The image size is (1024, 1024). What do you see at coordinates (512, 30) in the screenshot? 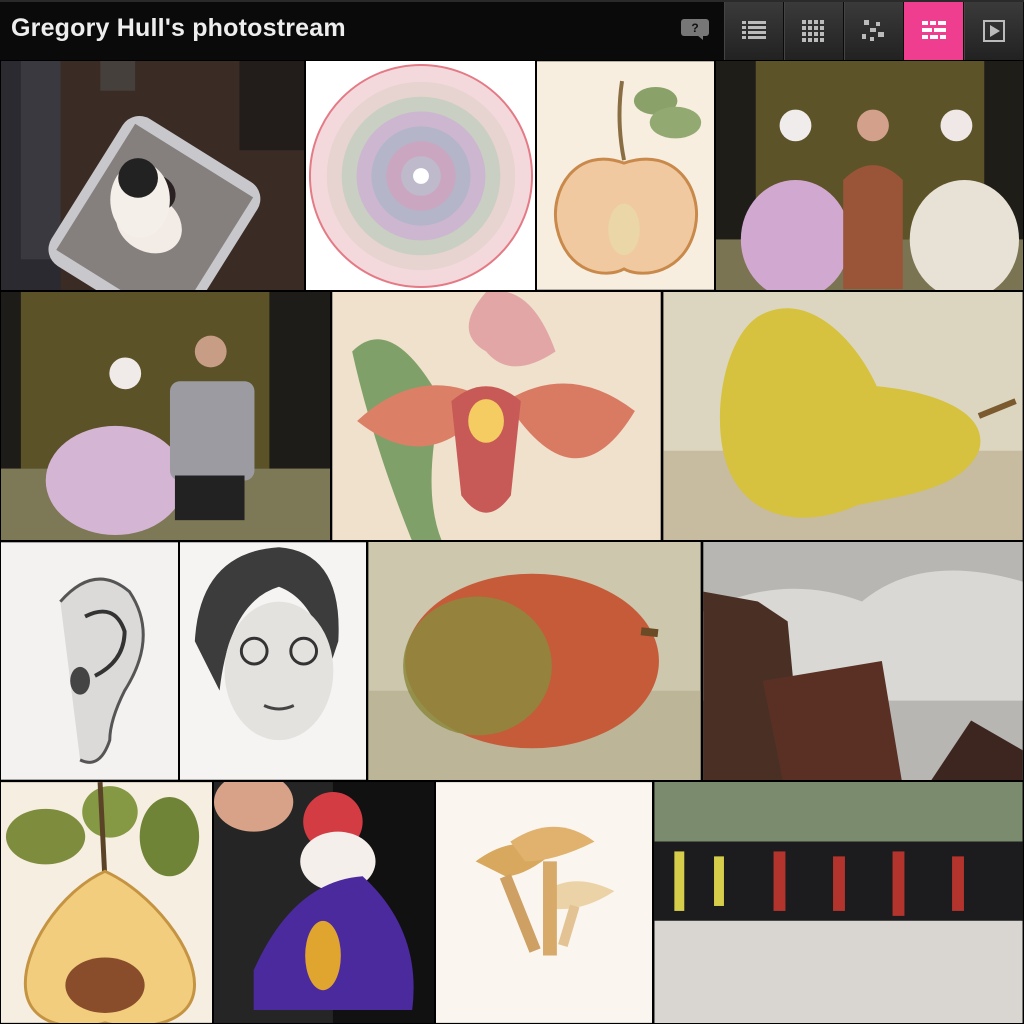
I see `header-bar: Gregory Hull's photostream ?` at bounding box center [512, 30].